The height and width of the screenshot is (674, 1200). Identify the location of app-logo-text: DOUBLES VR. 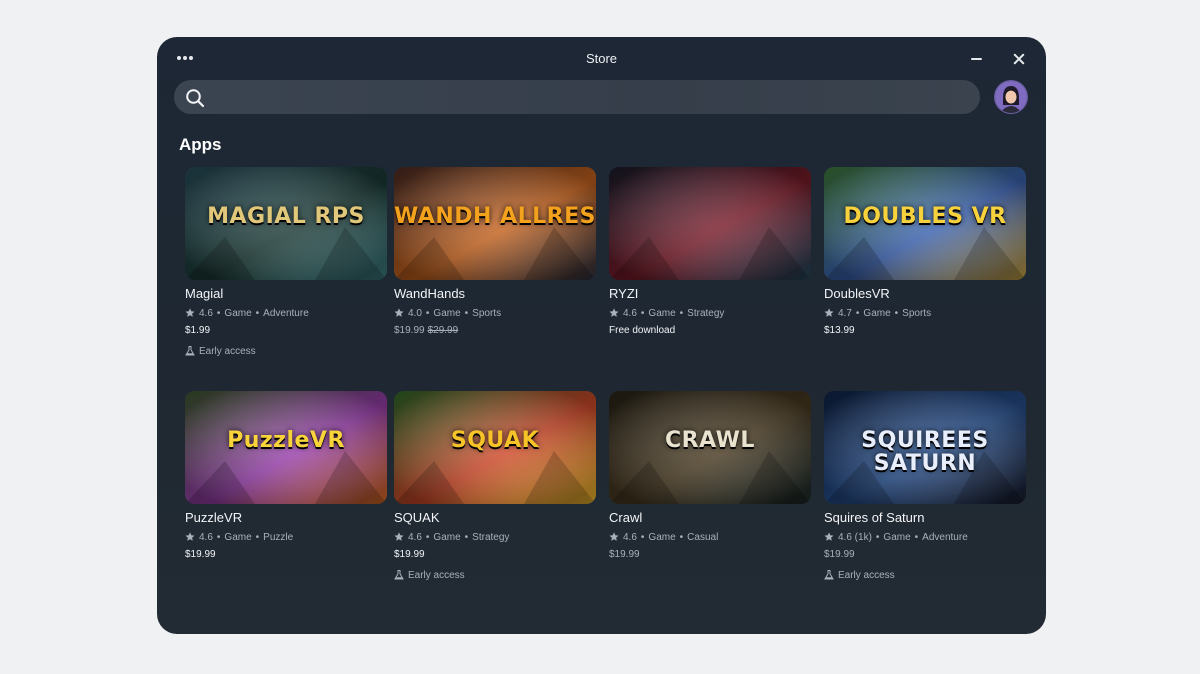
(925, 216).